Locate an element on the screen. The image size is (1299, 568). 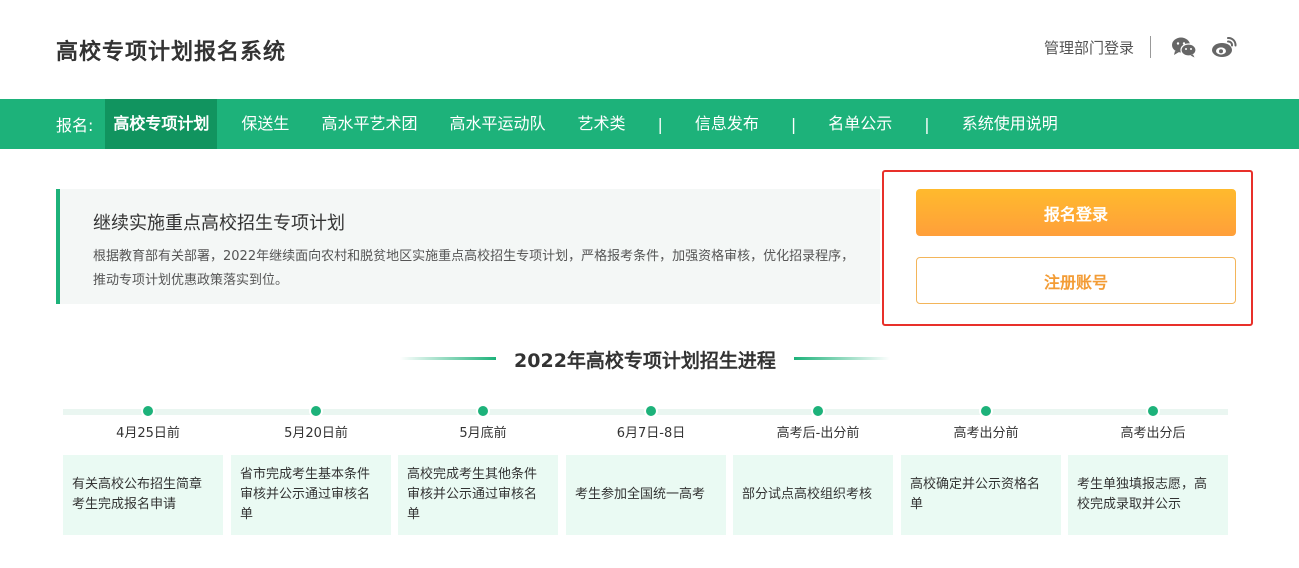
timeline-card: 高校完成考生其他条件审核并公示通过审核名单 is located at coordinates (478, 495).